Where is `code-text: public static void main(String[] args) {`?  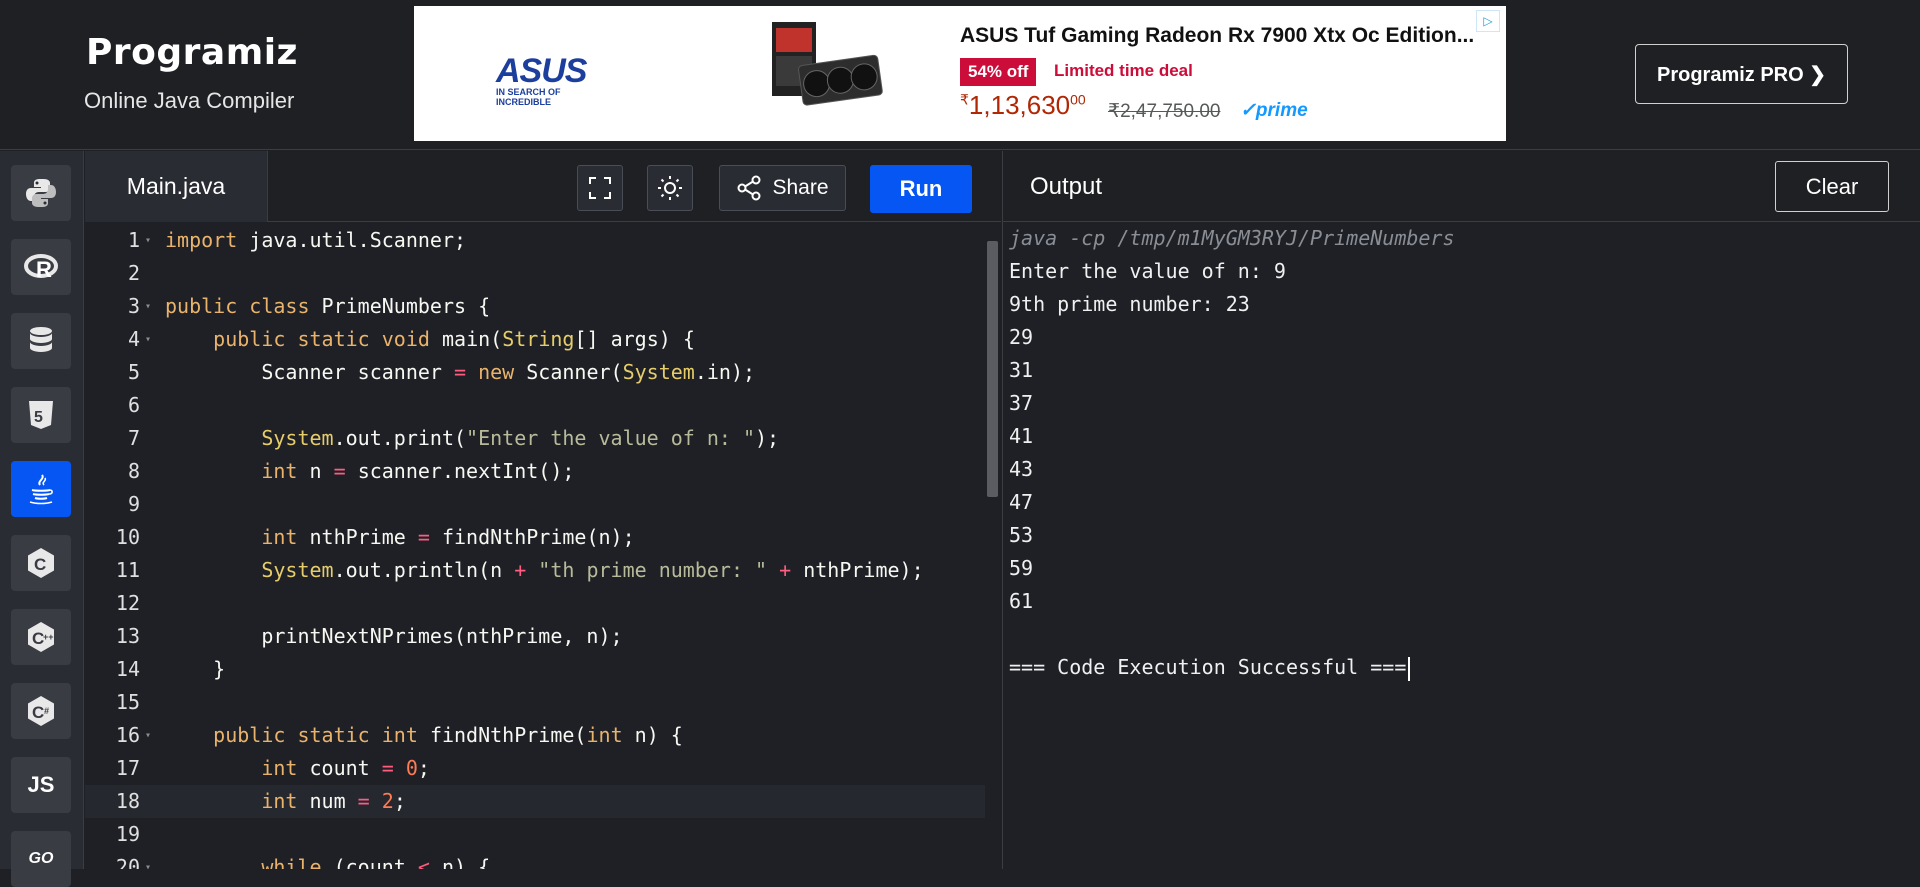
code-text: public static void main(String[] args) { is located at coordinates (454, 339).